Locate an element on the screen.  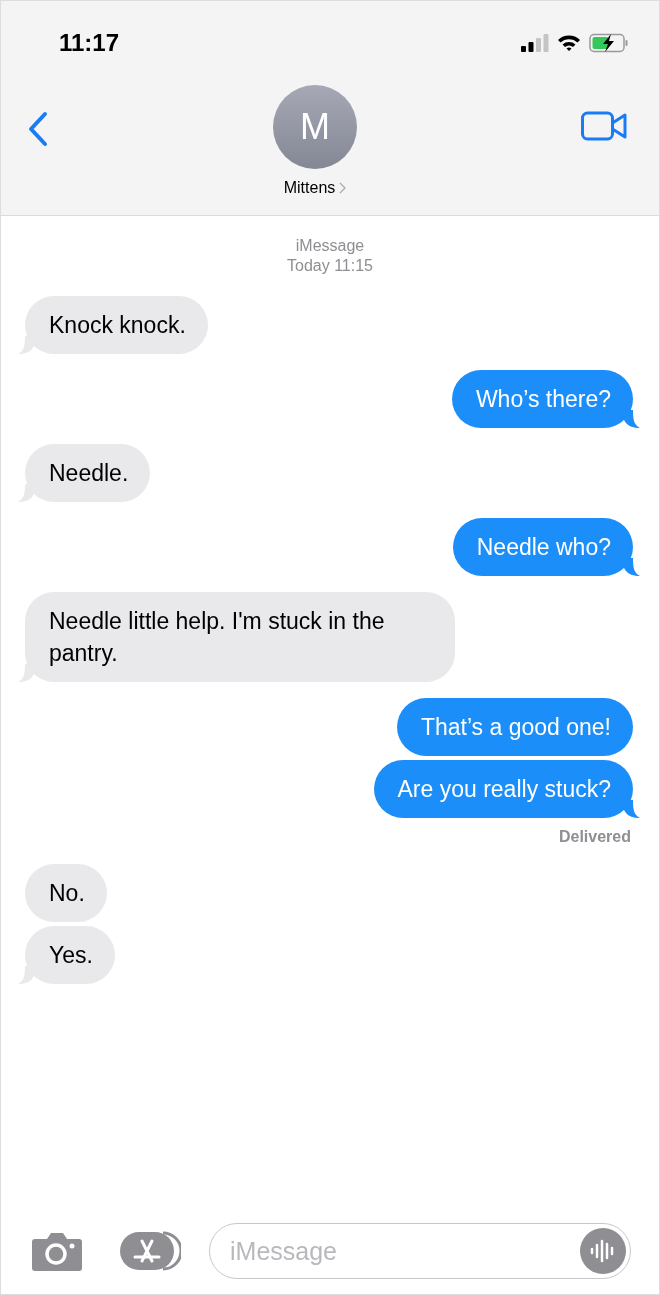
thread-timestamp: Today 11:15 is located at coordinates (330, 266).